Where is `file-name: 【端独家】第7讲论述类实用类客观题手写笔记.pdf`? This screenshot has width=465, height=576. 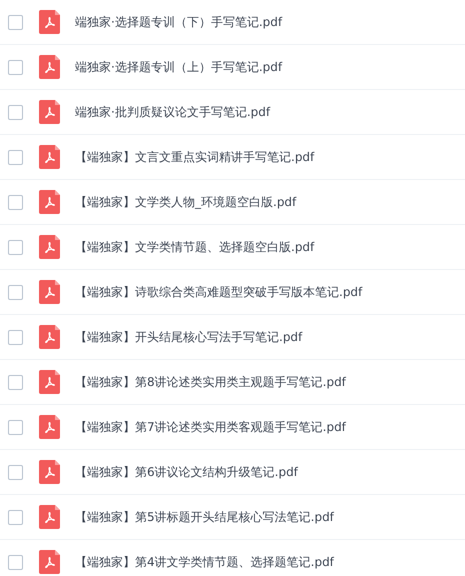 file-name: 【端独家】第7讲论述类实用类客观题手写笔记.pdf is located at coordinates (210, 427).